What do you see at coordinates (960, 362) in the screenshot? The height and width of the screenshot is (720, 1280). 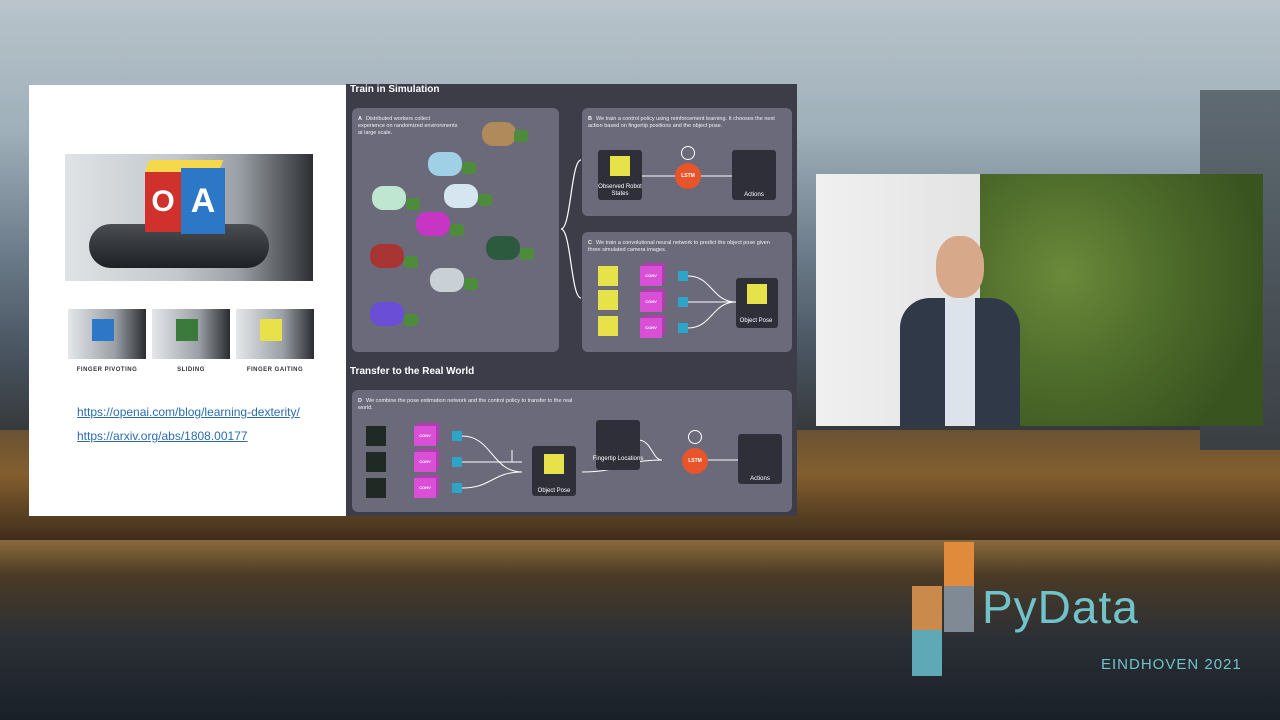 I see `speaker-shirt` at bounding box center [960, 362].